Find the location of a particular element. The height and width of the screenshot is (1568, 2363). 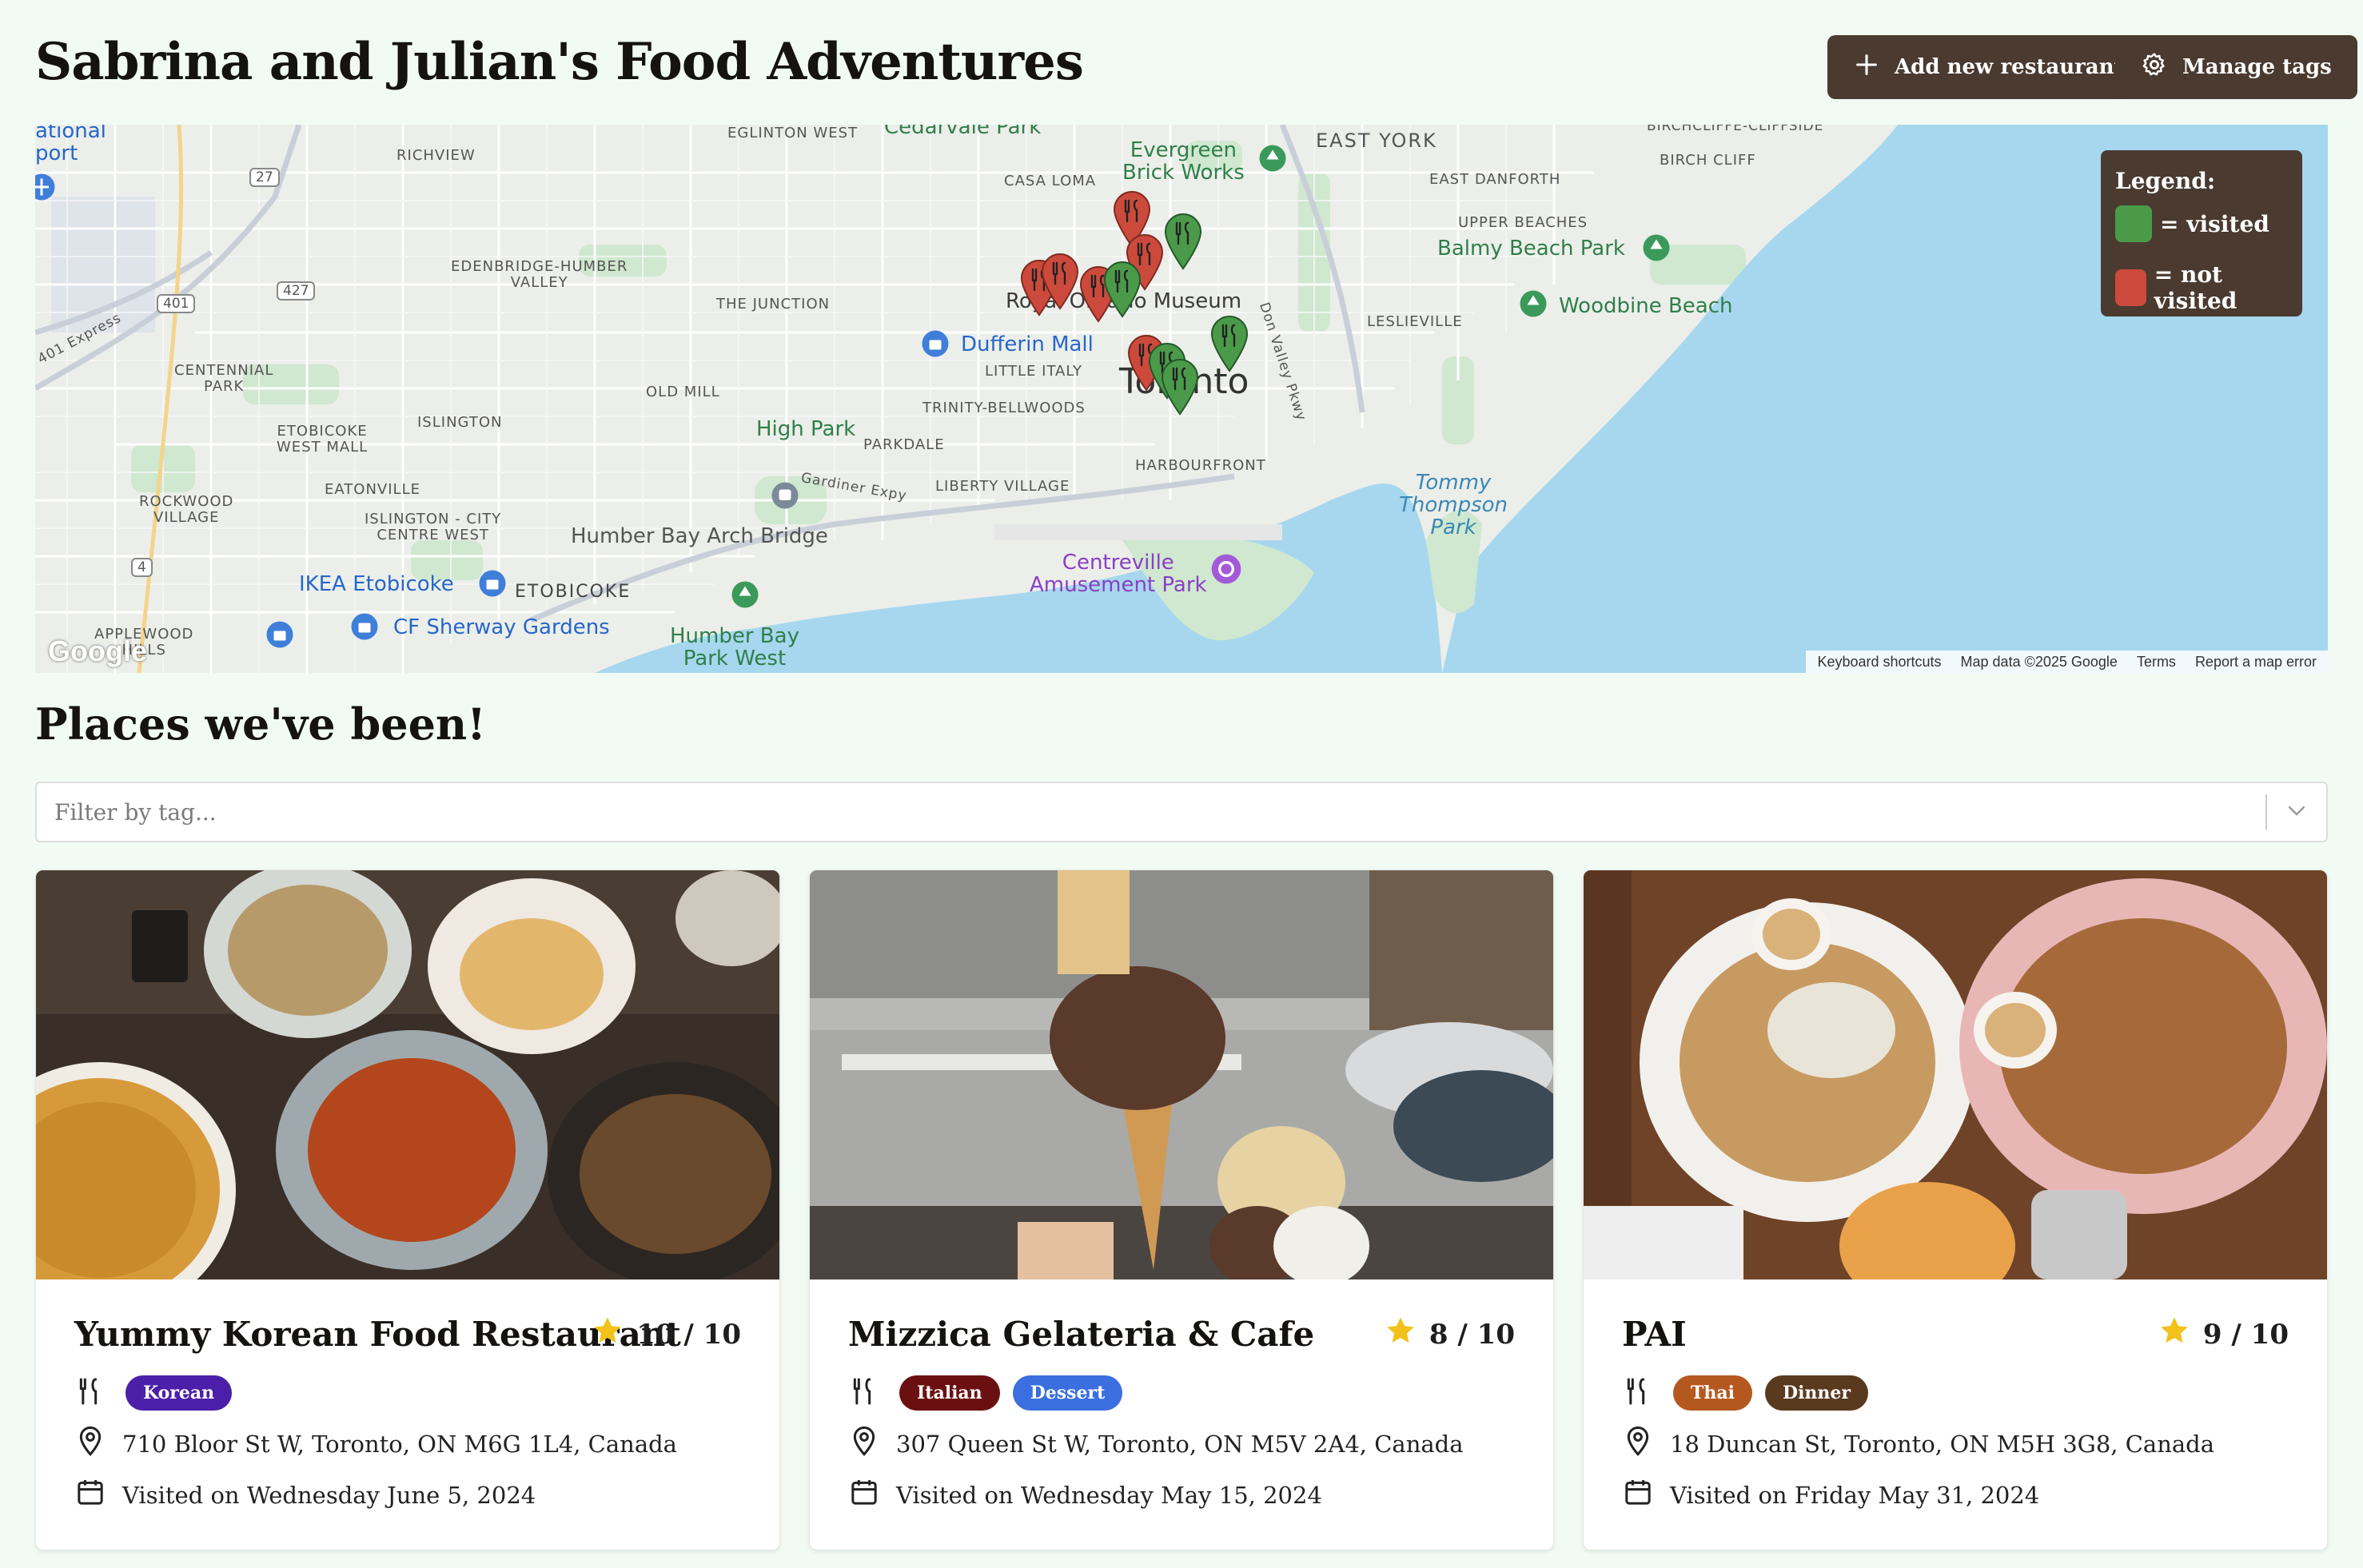

add-restaurant-label: Add new restaurant is located at coordinates (2009, 67).